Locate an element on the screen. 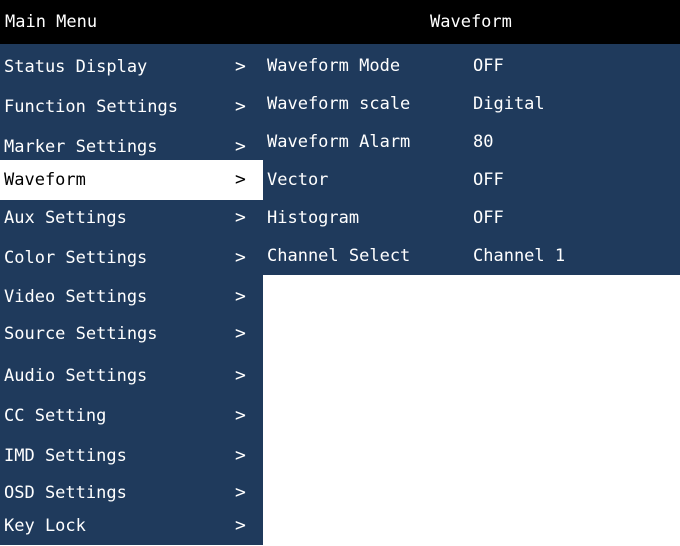 The height and width of the screenshot is (546, 680). param-label: Vector is located at coordinates (298, 180).